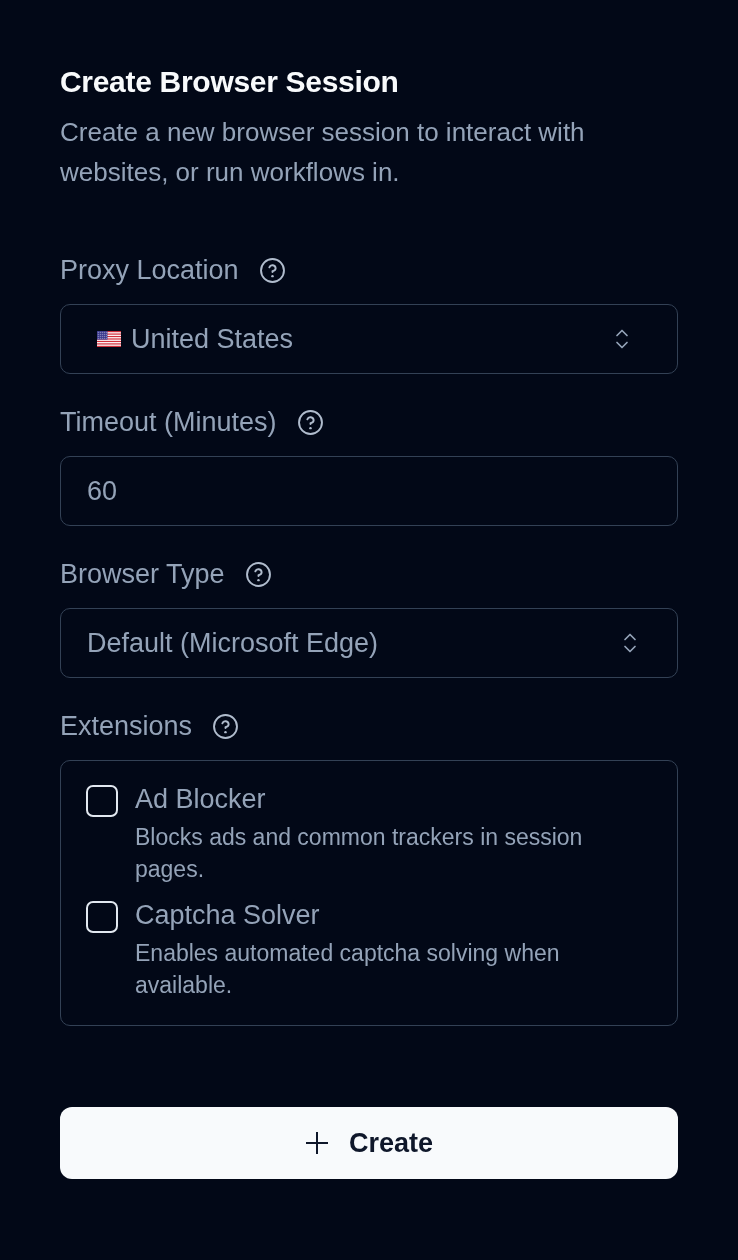  I want to click on field-label: Timeout (Minutes), so click(168, 422).